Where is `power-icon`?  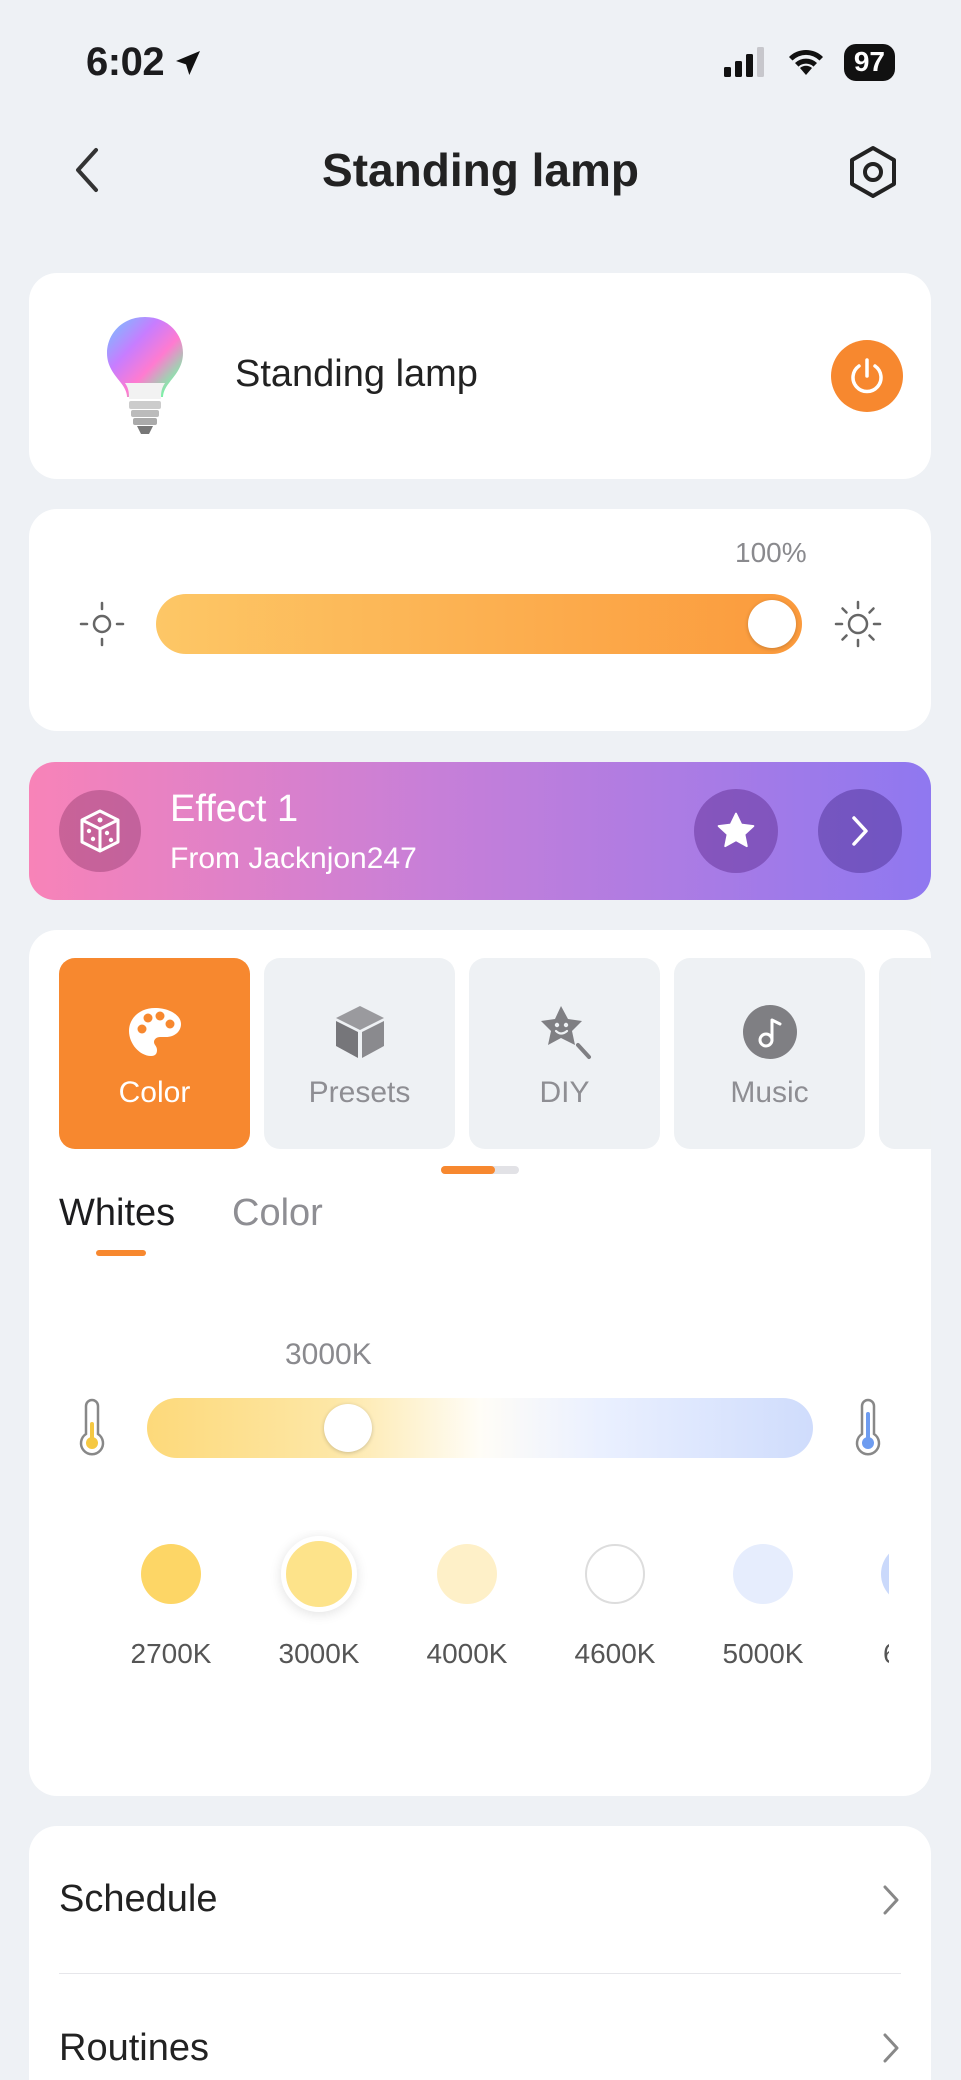
power-icon is located at coordinates (867, 376).